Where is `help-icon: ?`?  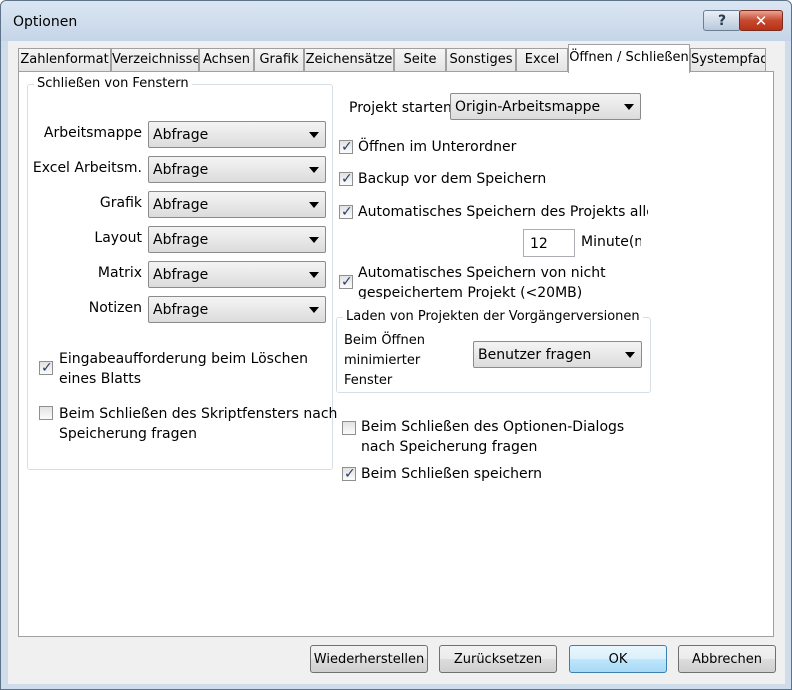 help-icon: ? is located at coordinates (722, 20).